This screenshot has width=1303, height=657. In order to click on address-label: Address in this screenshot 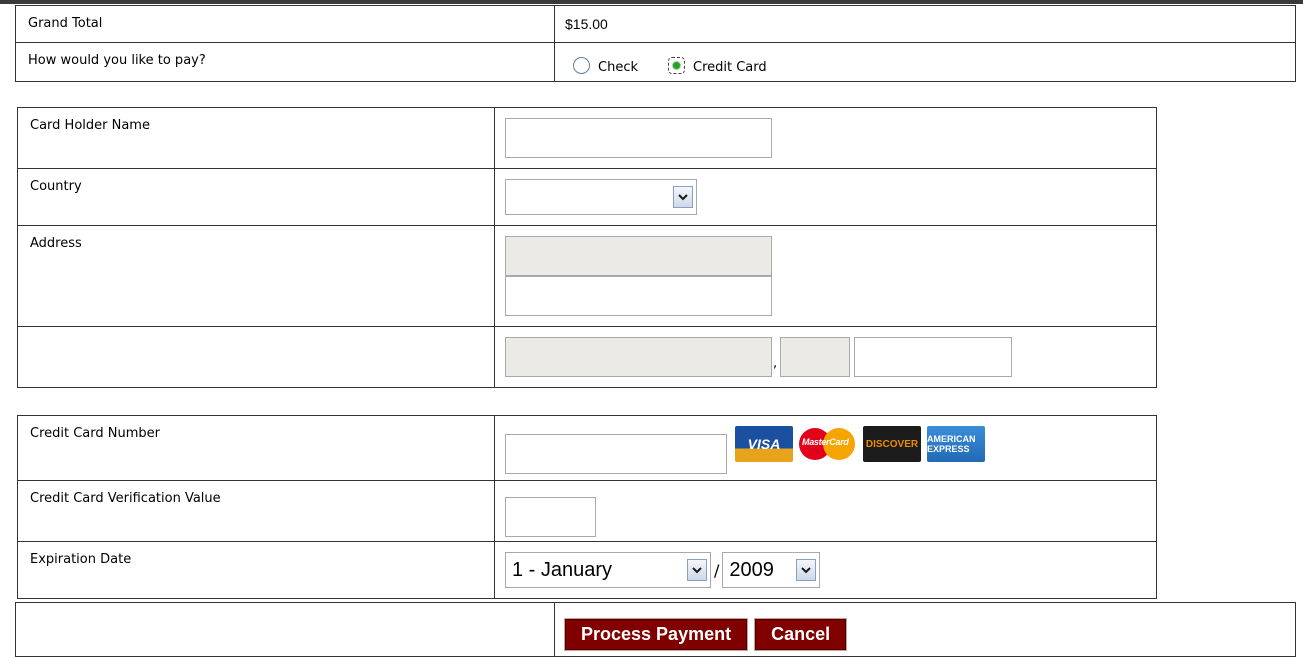, I will do `click(56, 243)`.